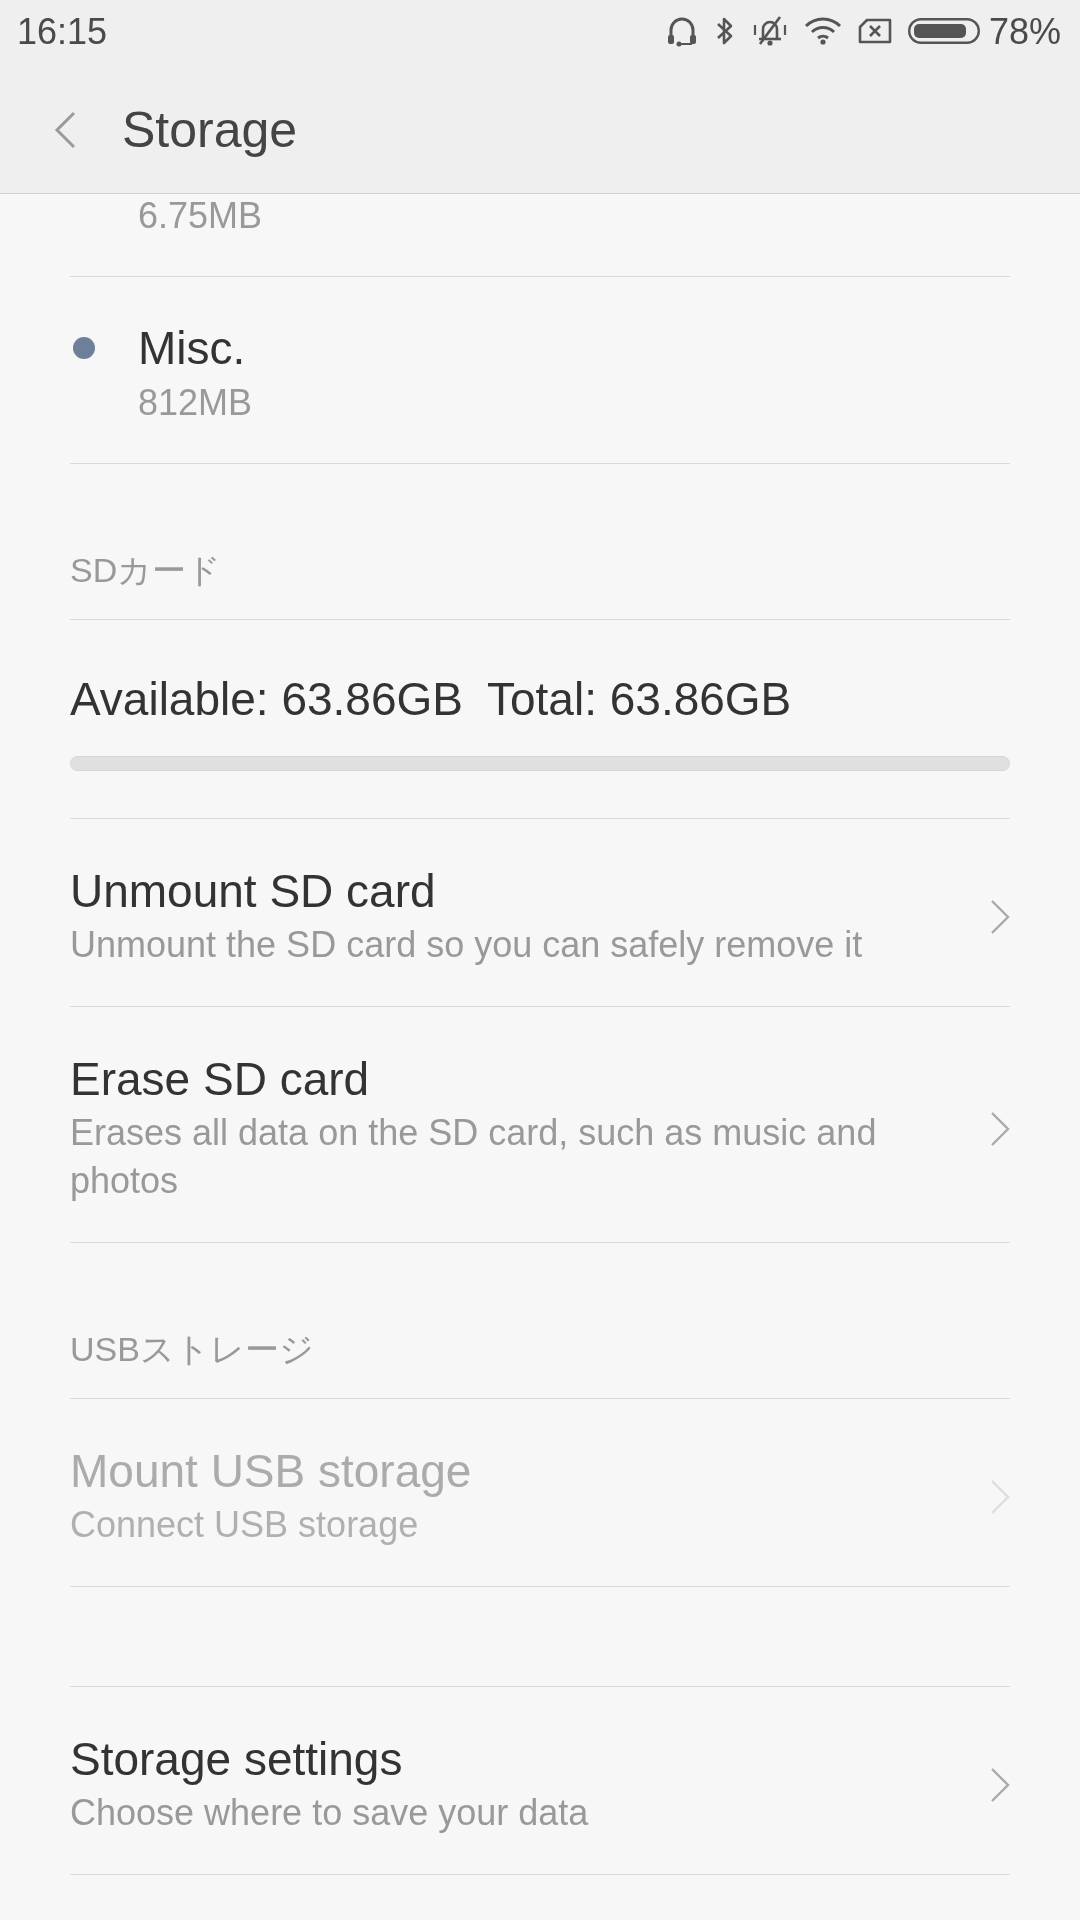 The image size is (1080, 1920). What do you see at coordinates (540, 913) in the screenshot?
I see `settings-item: Unmount SD card Unmount the SD card so you can safely remove it` at bounding box center [540, 913].